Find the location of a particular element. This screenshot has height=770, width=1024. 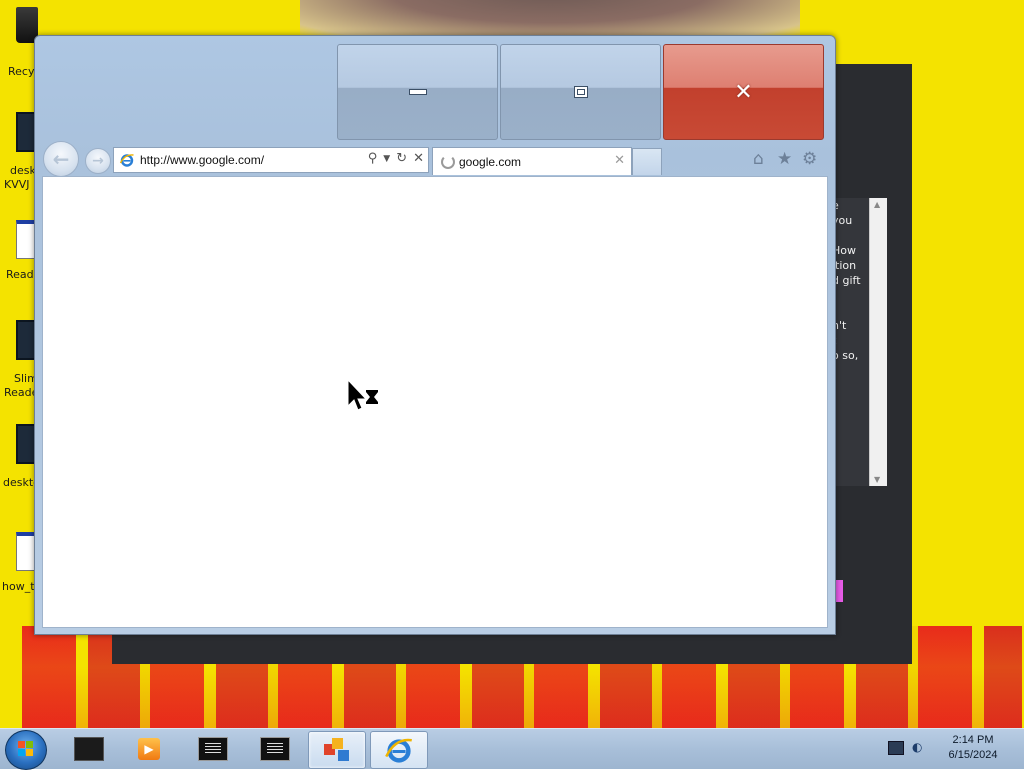

tab-close-icon: ✕ is located at coordinates (619, 160).